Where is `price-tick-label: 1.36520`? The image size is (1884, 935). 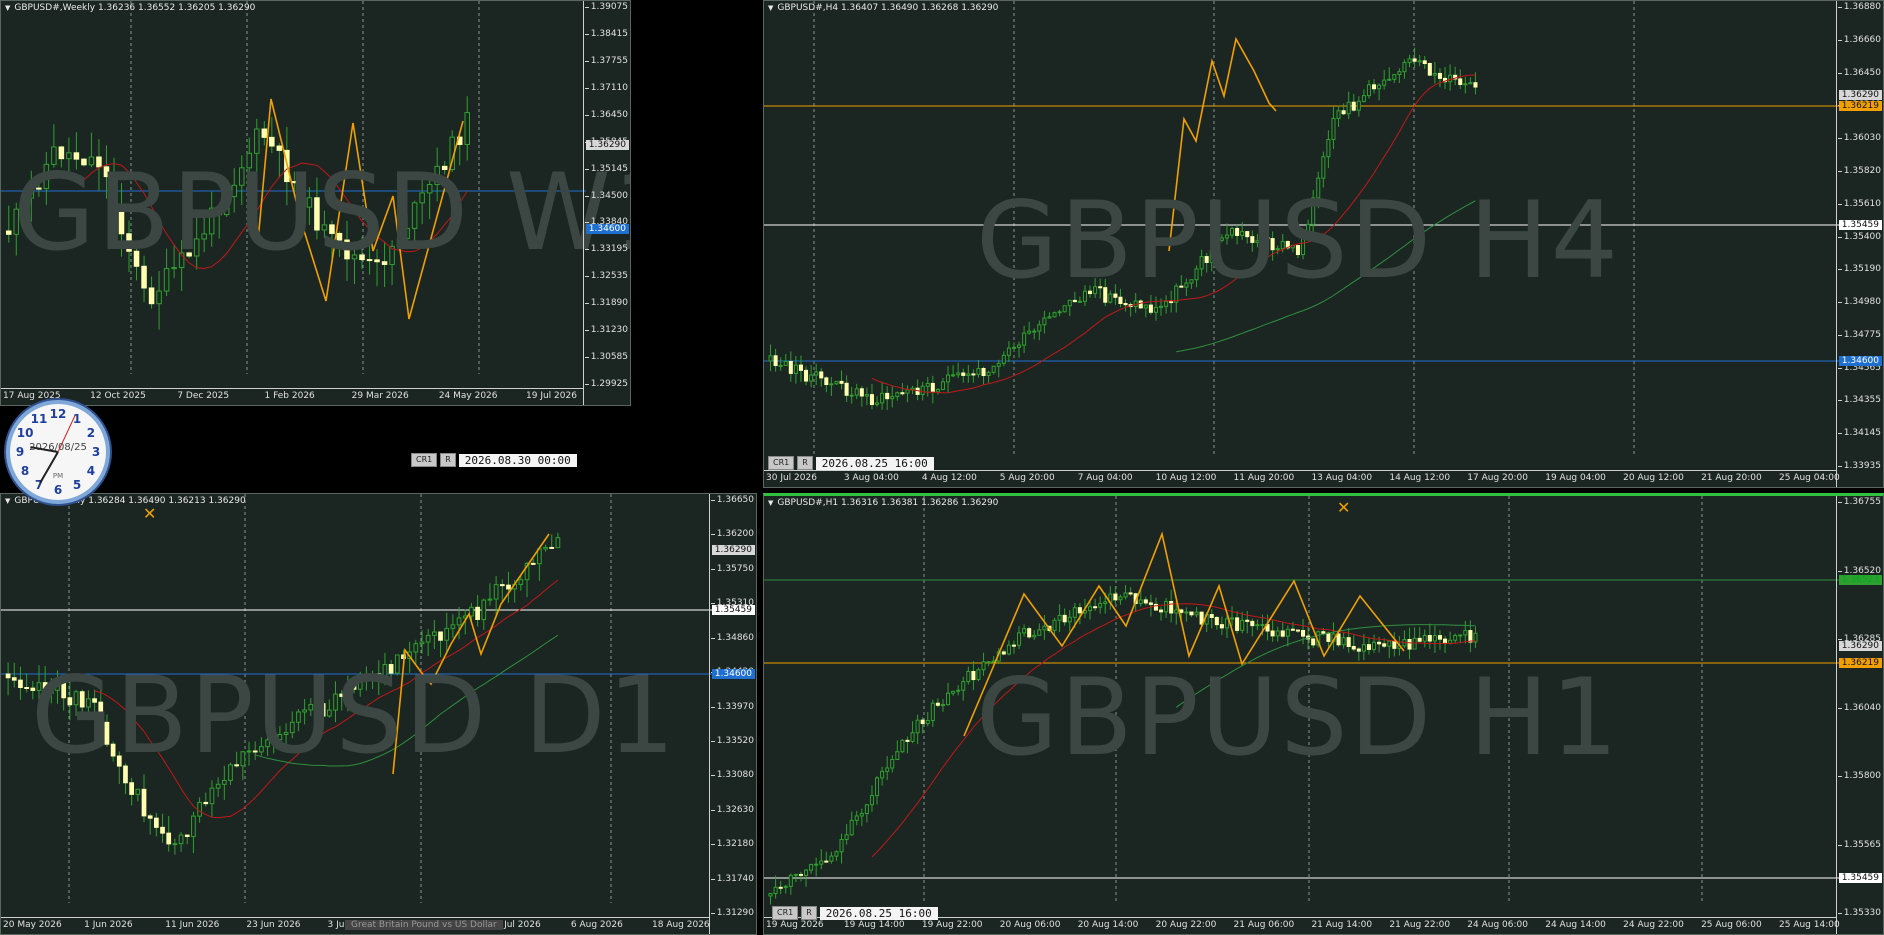
price-tick-label: 1.36520 is located at coordinates (1859, 570).